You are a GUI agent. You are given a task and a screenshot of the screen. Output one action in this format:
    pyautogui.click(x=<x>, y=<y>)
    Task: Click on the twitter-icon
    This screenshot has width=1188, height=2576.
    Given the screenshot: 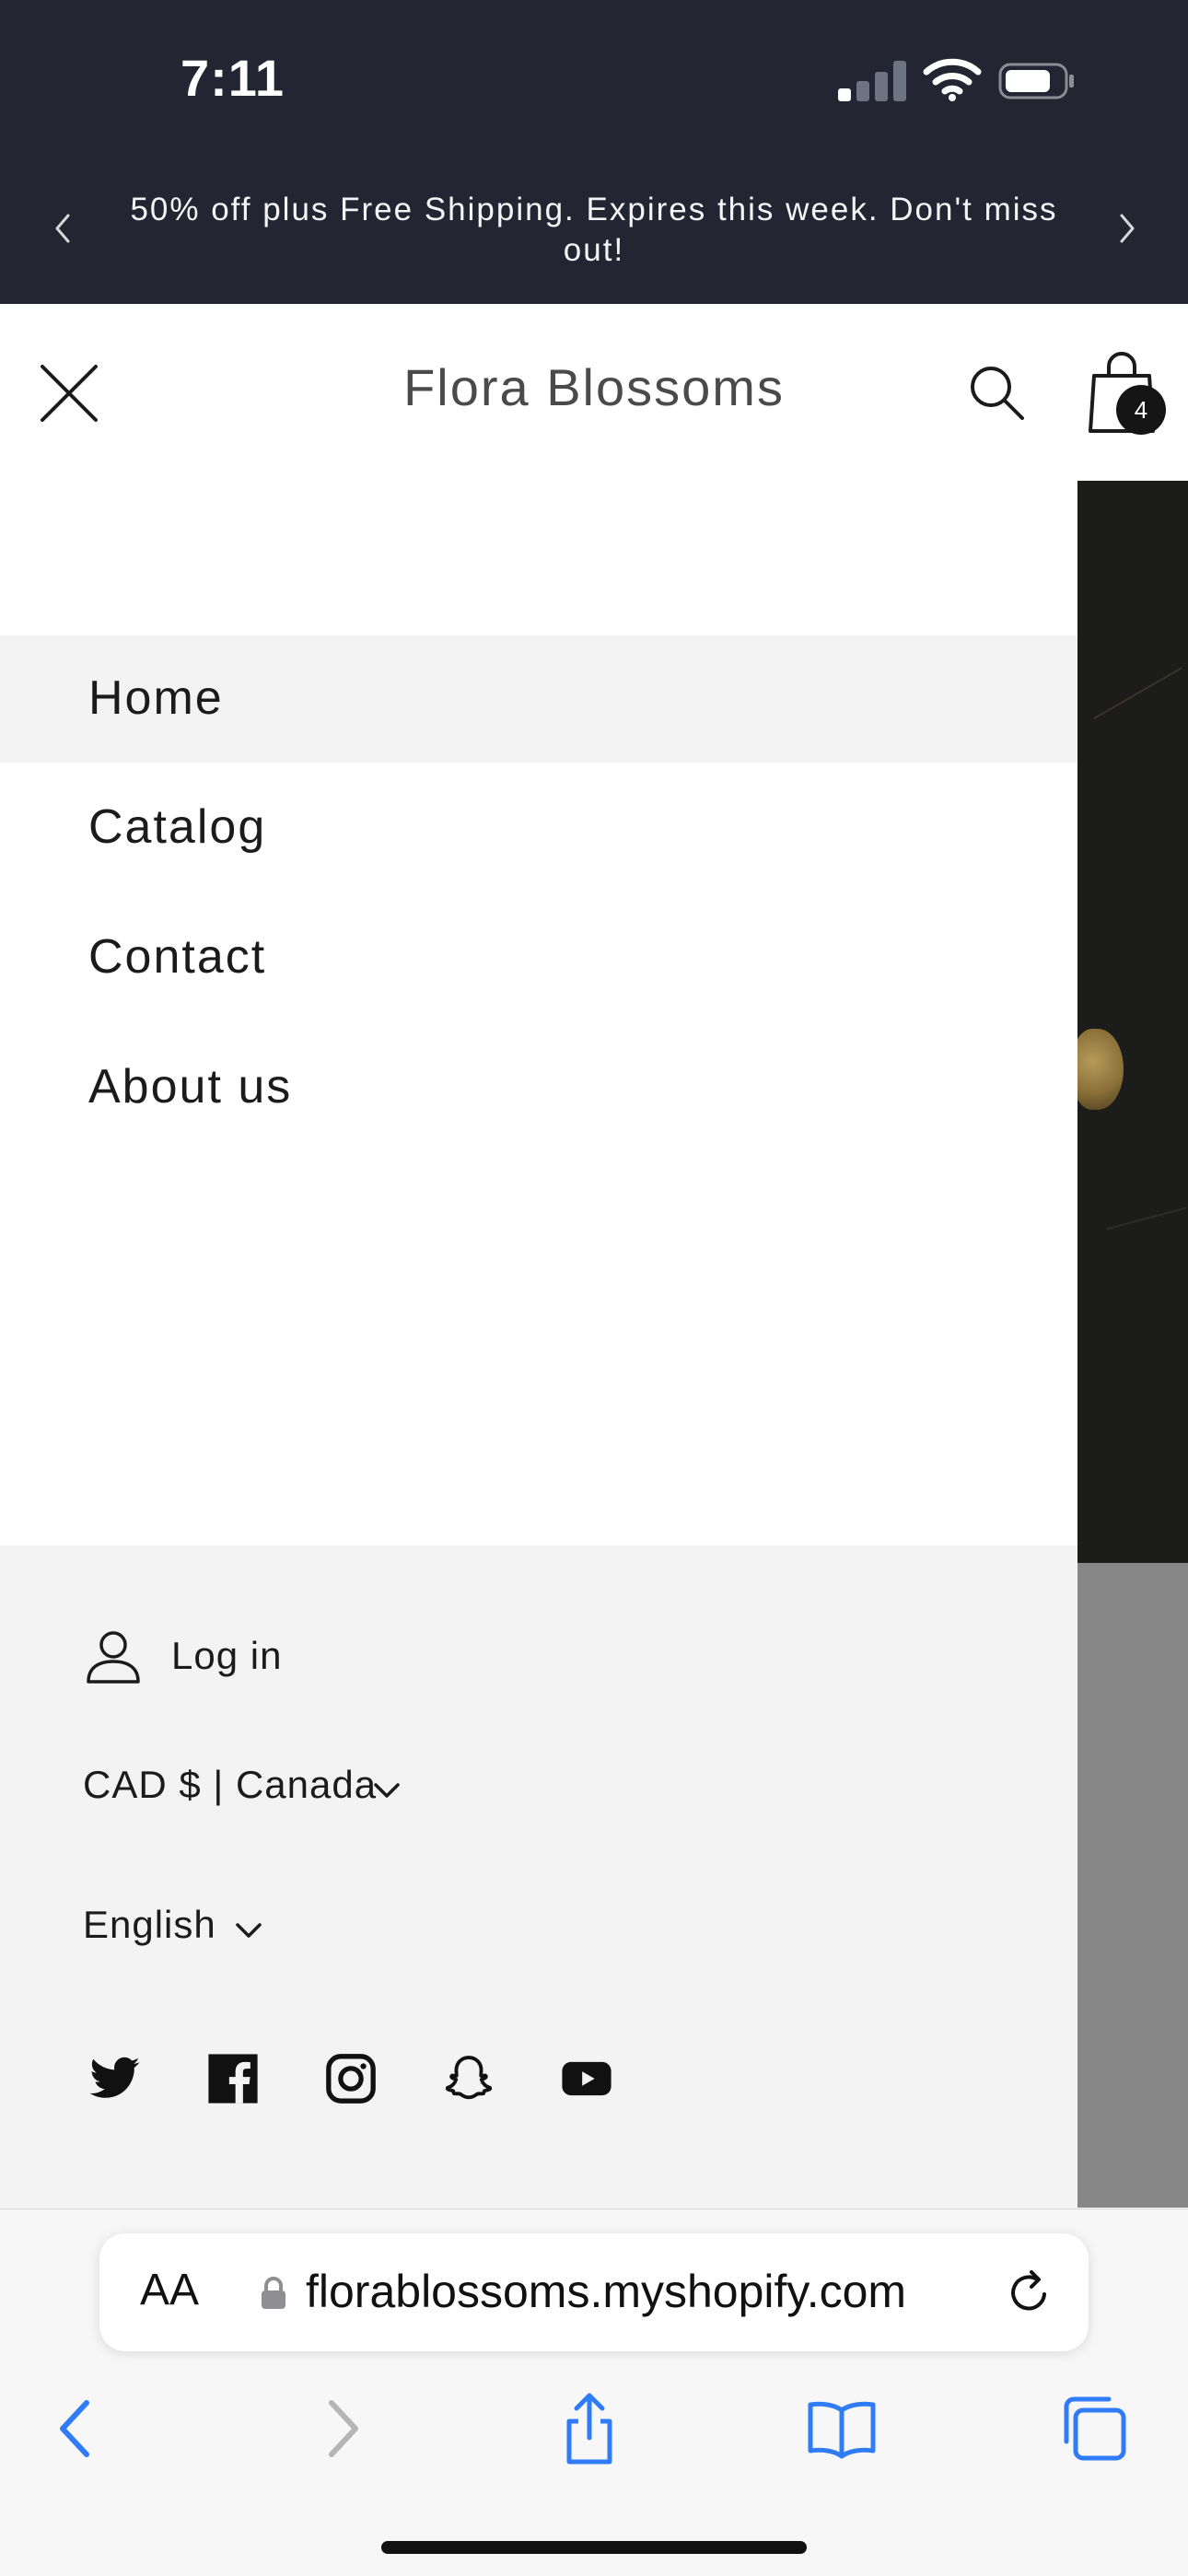 What is the action you would take?
    pyautogui.click(x=115, y=2078)
    